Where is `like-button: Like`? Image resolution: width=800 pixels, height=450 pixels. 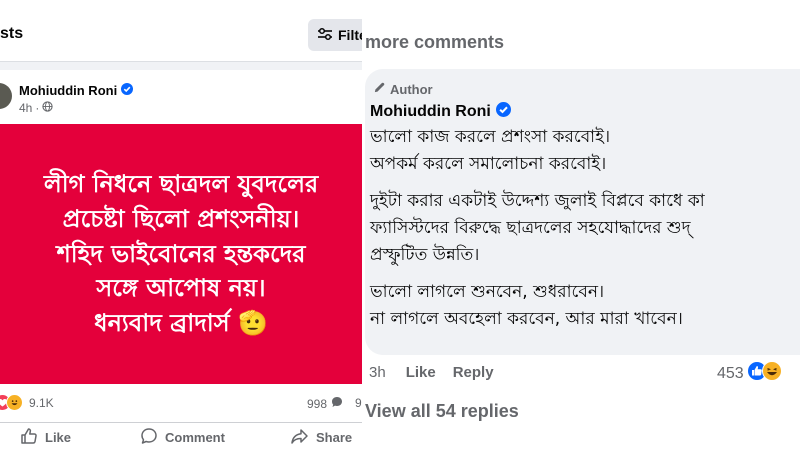
like-button: Like is located at coordinates (45, 437).